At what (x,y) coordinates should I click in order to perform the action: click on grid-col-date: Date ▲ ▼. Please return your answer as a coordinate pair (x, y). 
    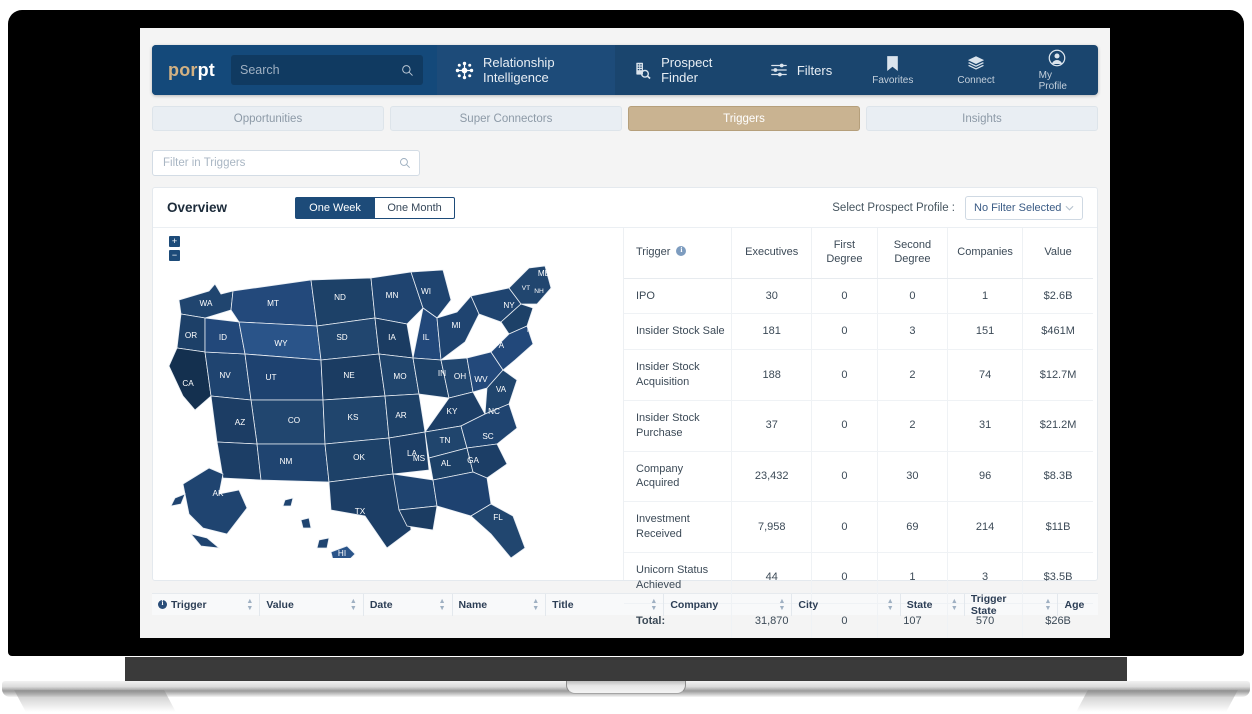
    Looking at the image, I should click on (408, 604).